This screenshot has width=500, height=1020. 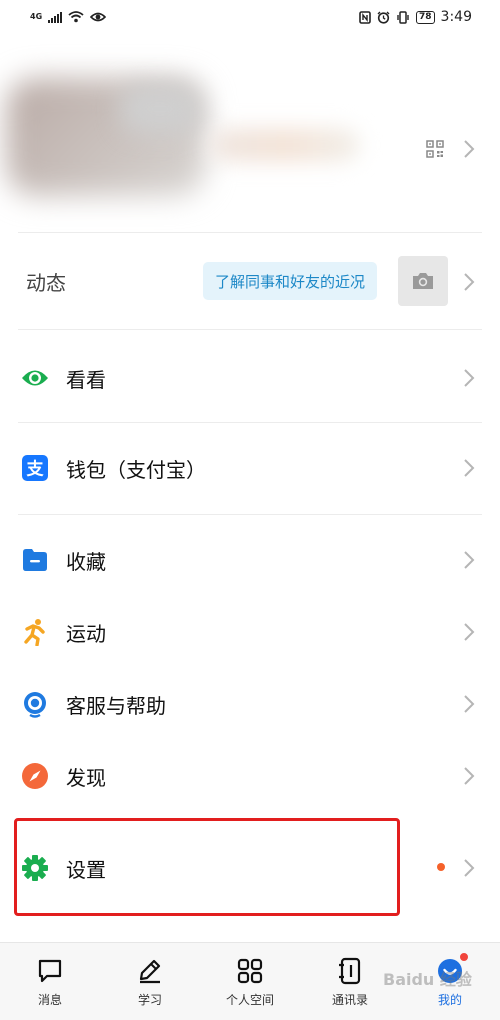 I want to click on tab-messages: 消息, so click(x=50, y=981).